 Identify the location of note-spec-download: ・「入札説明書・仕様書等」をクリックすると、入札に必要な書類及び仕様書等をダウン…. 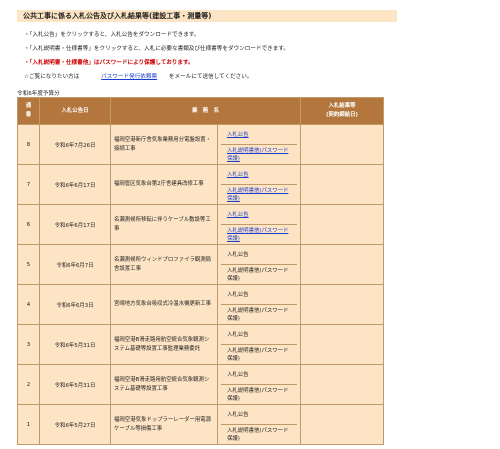
(156, 49).